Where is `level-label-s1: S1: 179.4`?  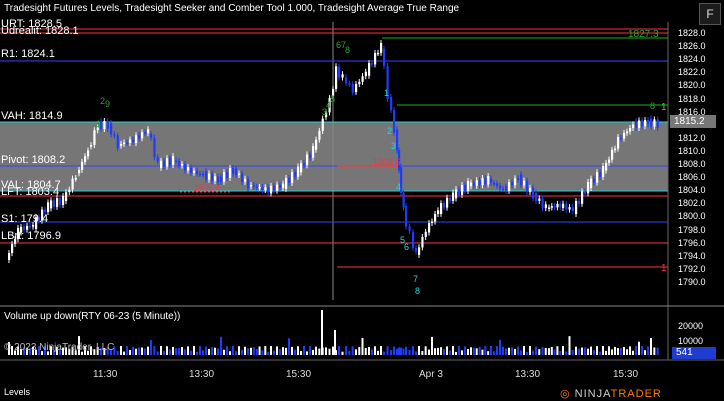
level-label-s1: S1: 179.4 is located at coordinates (25, 219).